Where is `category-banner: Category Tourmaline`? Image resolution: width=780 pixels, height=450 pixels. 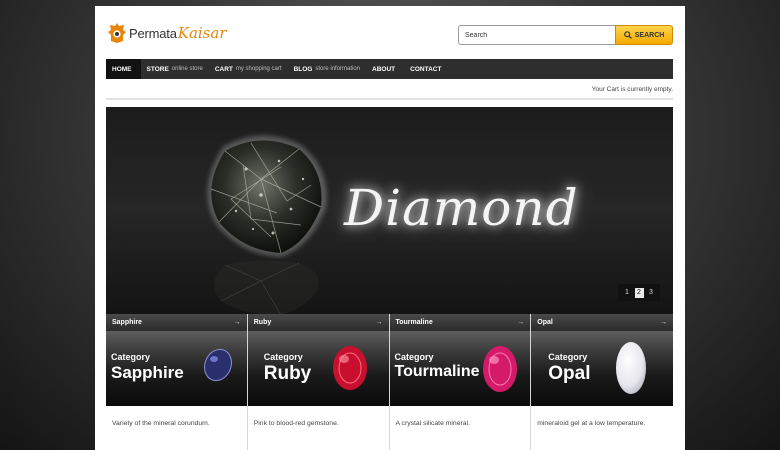 category-banner: Category Tourmaline is located at coordinates (460, 368).